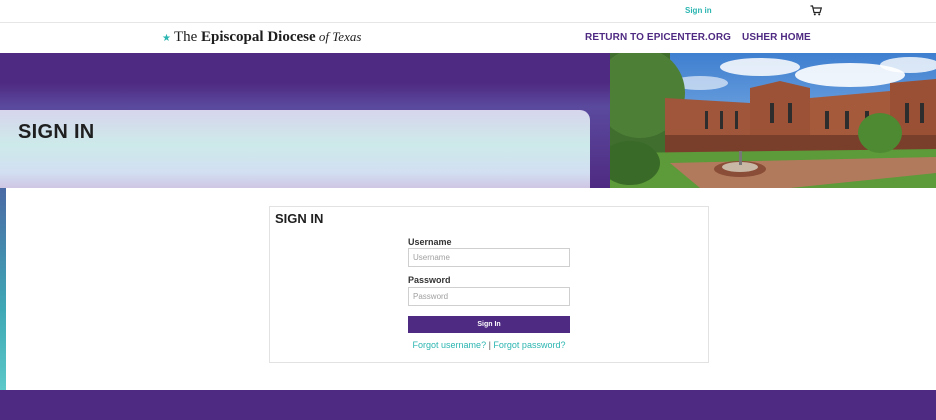 The image size is (936, 420). Describe the element at coordinates (816, 10) in the screenshot. I see `cart-icon` at that location.